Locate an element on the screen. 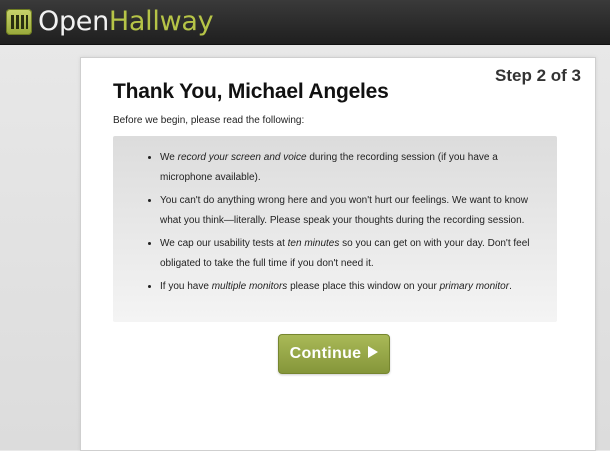 This screenshot has height=451, width=610. play-arrow-icon is located at coordinates (373, 354).